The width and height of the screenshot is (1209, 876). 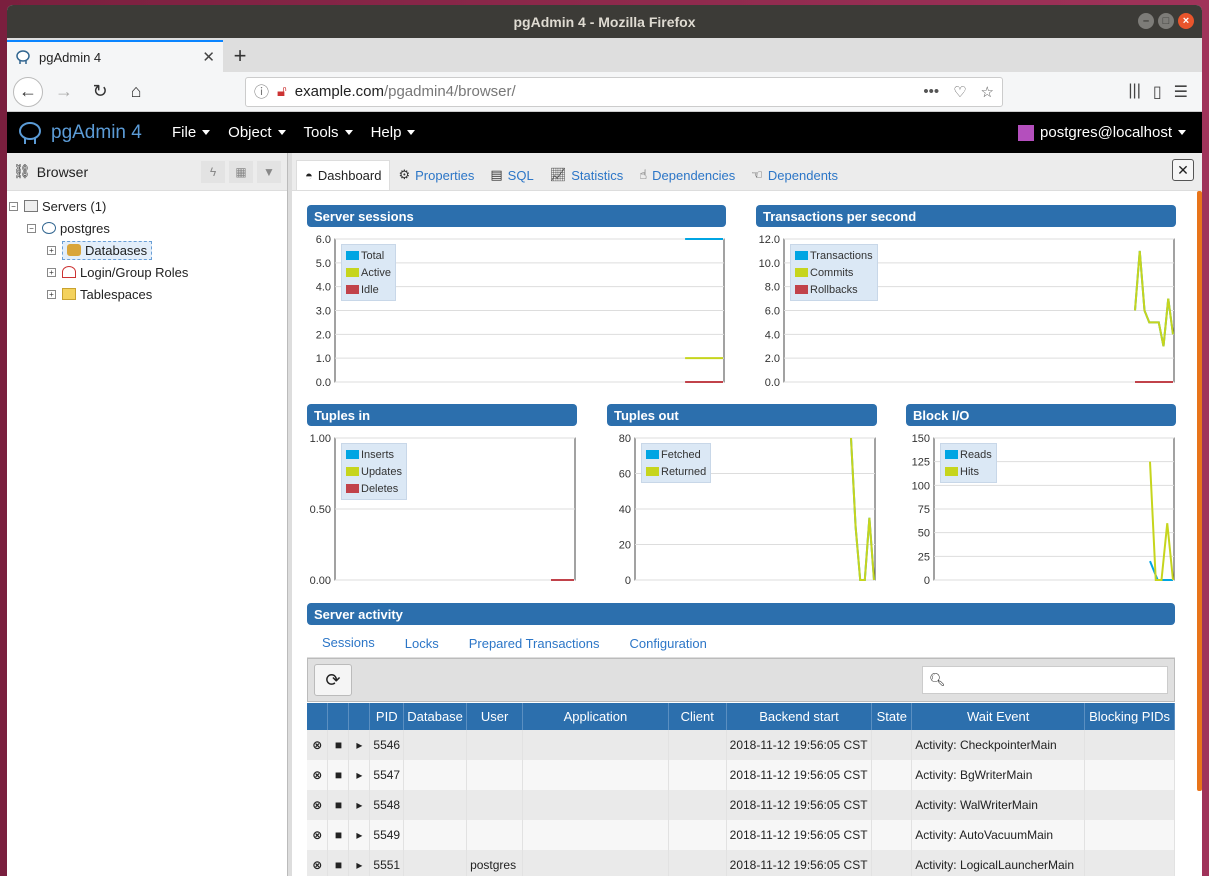 I want to click on column-header: Backend start, so click(x=799, y=716).